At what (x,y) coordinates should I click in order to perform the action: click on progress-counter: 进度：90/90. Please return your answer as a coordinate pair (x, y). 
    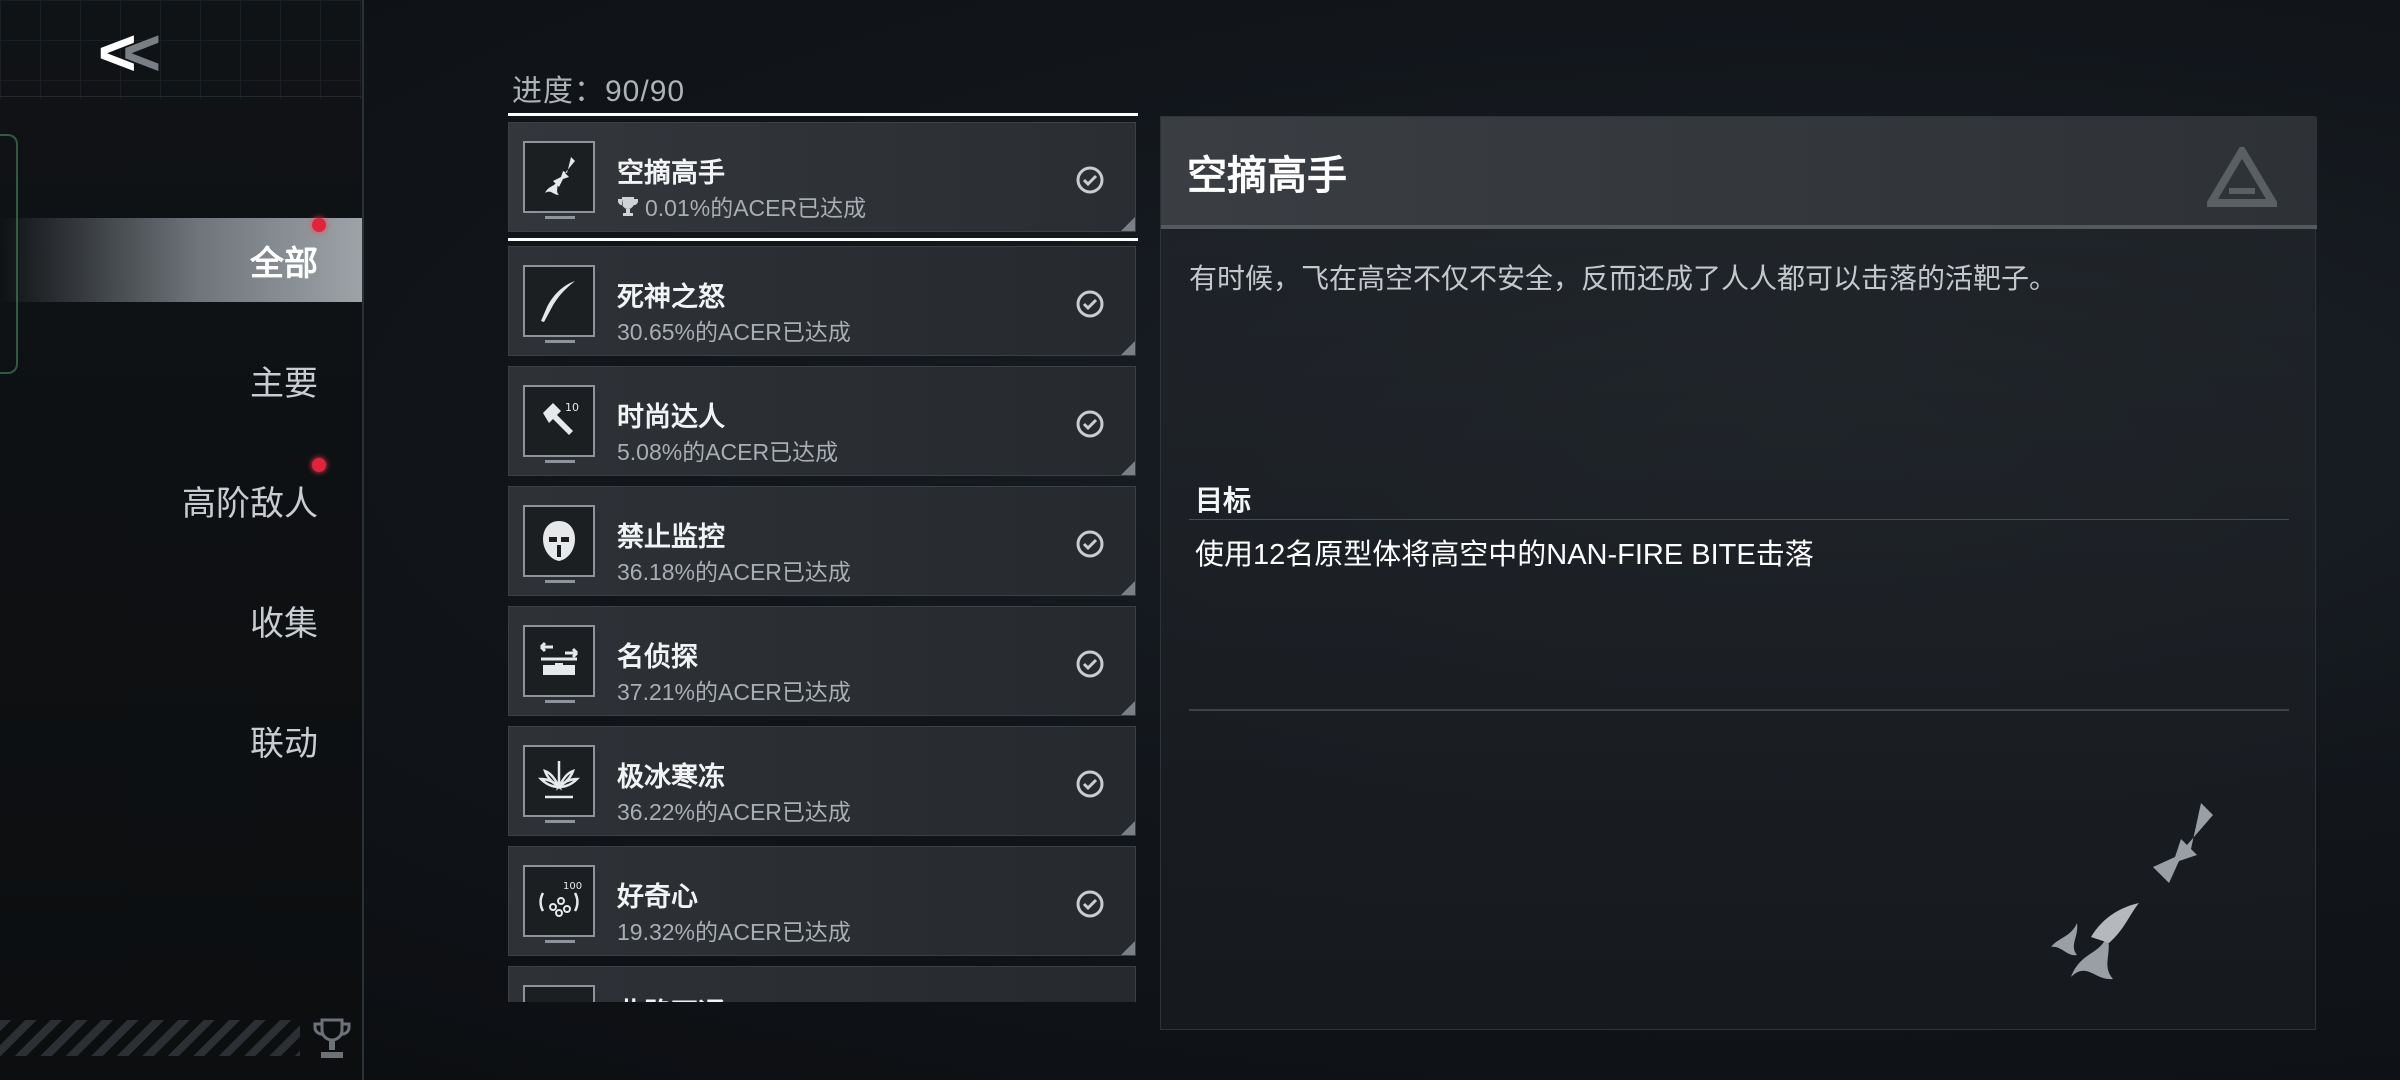
    Looking at the image, I should click on (599, 91).